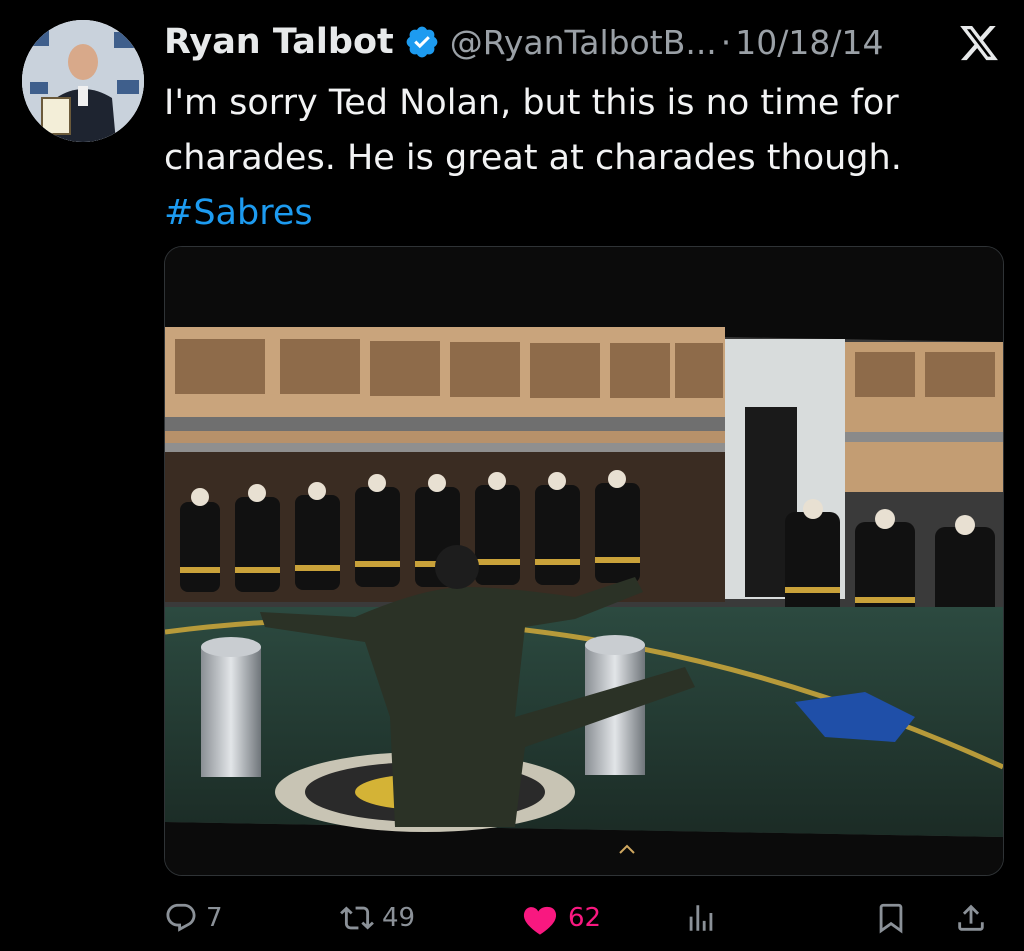  I want to click on bookmark-button, so click(891, 918).